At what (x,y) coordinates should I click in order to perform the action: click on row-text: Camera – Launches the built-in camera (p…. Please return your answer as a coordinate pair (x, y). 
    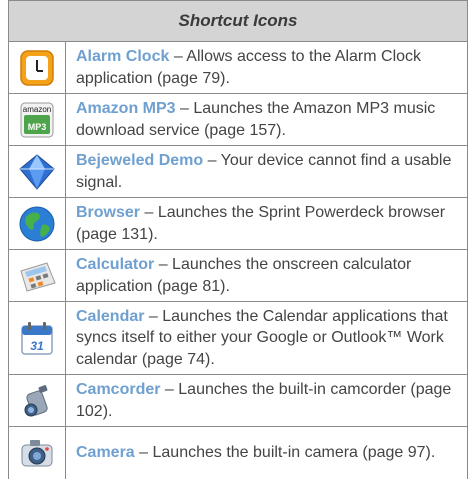
    Looking at the image, I should click on (266, 452).